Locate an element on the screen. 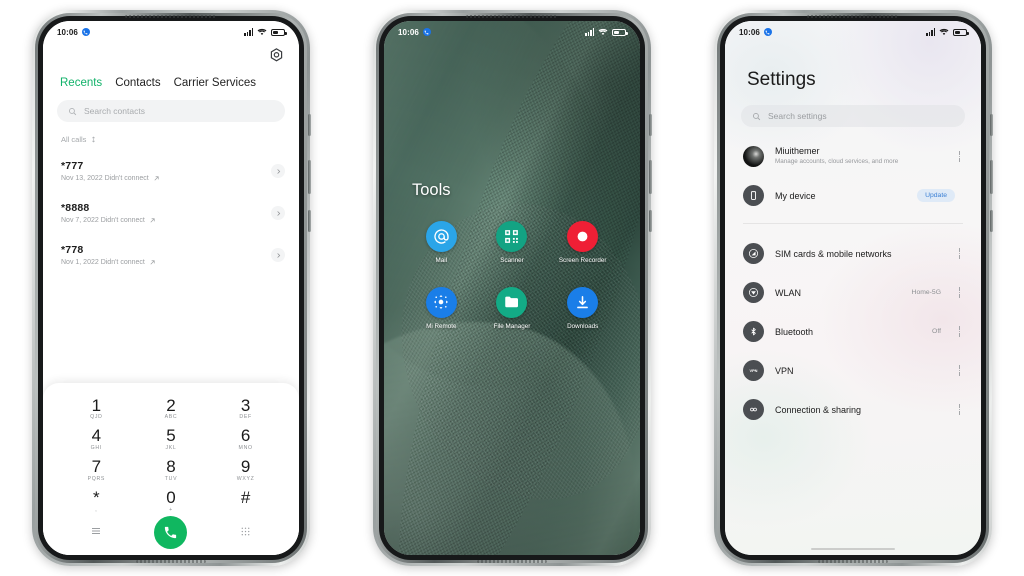  status-time: 10:06 is located at coordinates (749, 32).